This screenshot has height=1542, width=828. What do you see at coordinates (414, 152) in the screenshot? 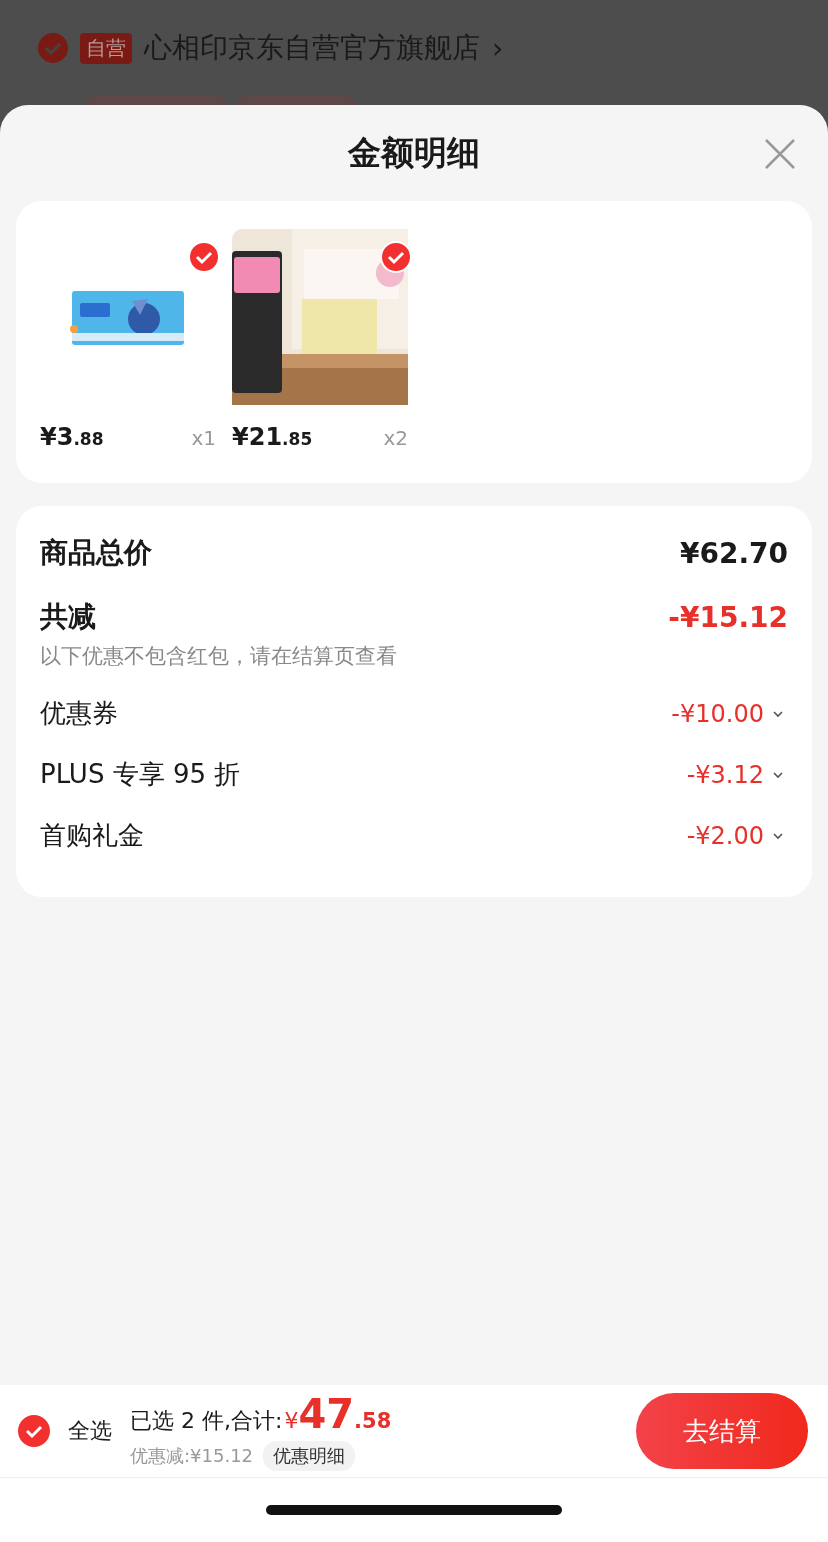
I see `sheet-title: 金额明细` at bounding box center [414, 152].